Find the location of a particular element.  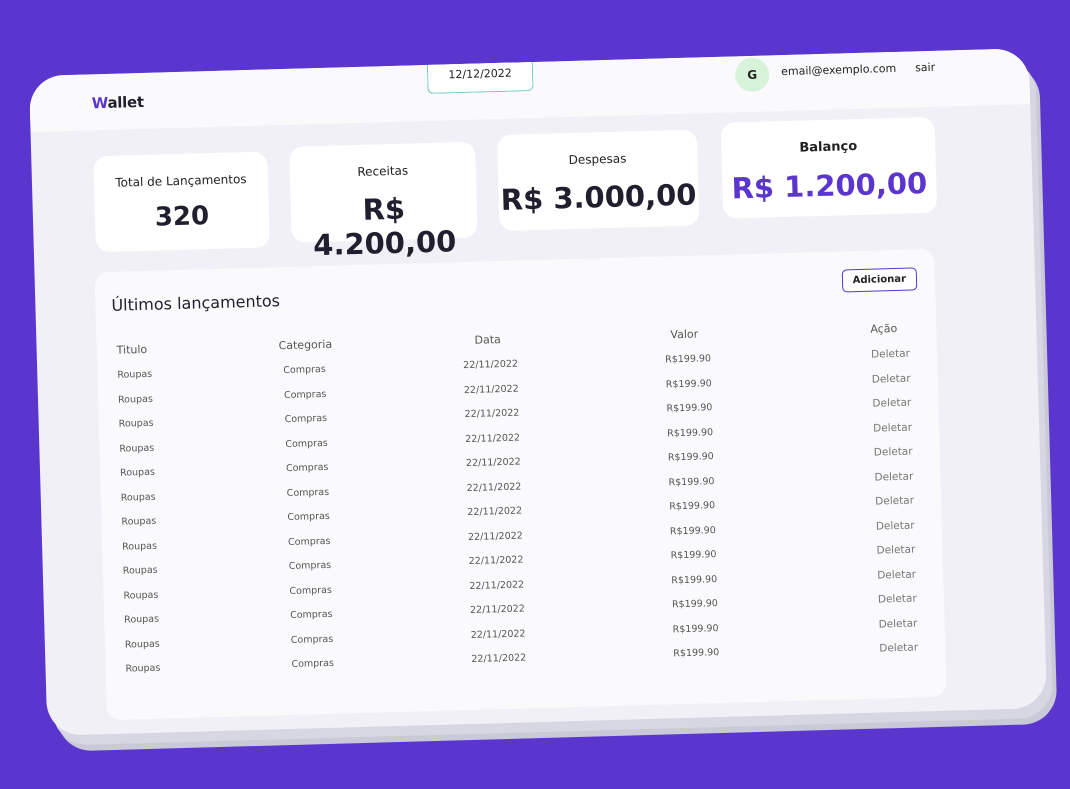

card-value: R$ 1.200,00 is located at coordinates (829, 186).